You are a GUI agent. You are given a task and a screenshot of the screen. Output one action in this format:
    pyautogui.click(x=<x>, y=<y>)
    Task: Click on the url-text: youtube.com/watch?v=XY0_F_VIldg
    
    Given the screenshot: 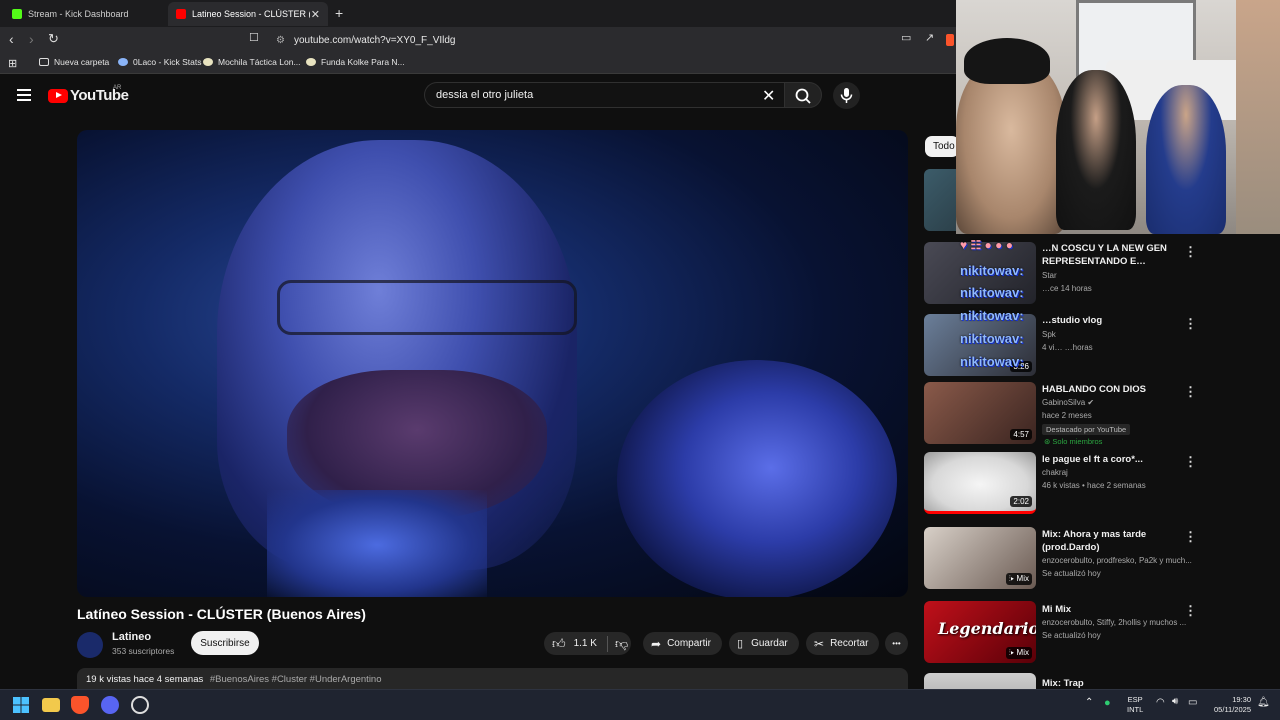 What is the action you would take?
    pyautogui.click(x=375, y=40)
    